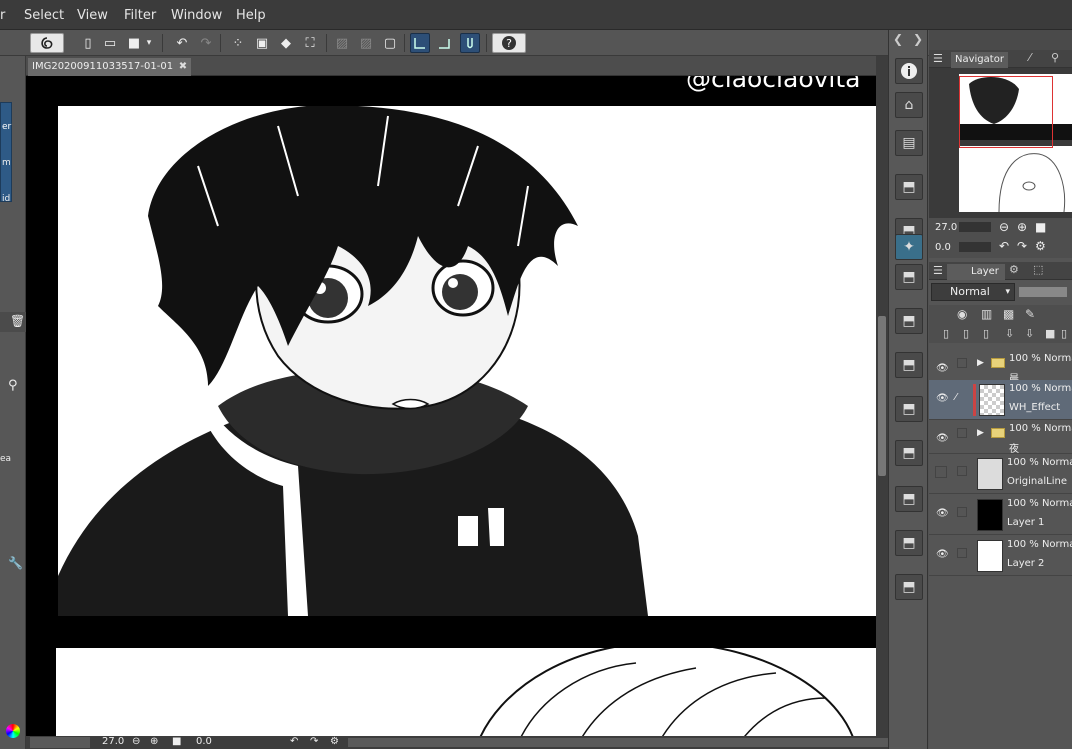  I want to click on transform-palette-icon: ⬒, so click(909, 321).